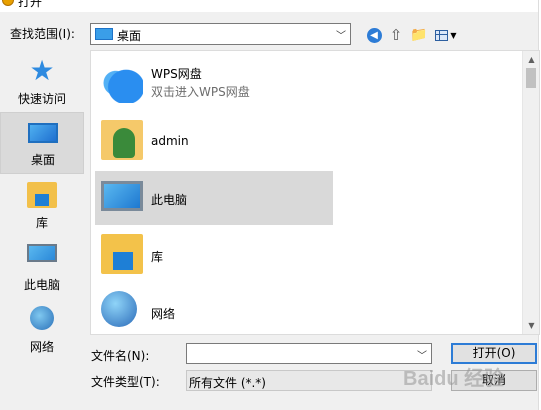  I want to click on user-folder-icon, so click(122, 140).